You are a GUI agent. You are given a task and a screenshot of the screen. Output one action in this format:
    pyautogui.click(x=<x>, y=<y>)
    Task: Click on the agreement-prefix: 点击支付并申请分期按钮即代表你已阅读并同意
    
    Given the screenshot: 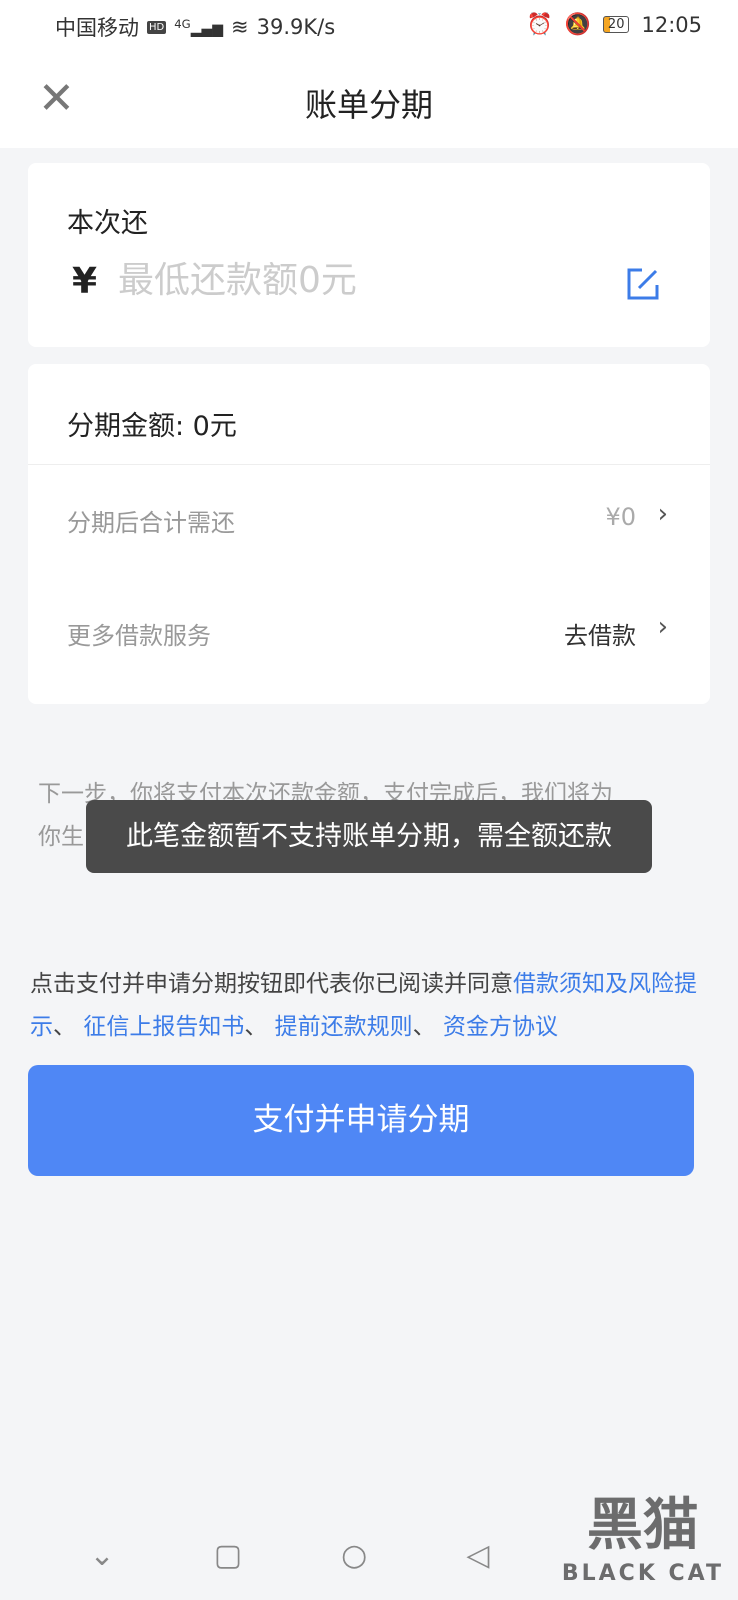 What is the action you would take?
    pyautogui.click(x=271, y=984)
    